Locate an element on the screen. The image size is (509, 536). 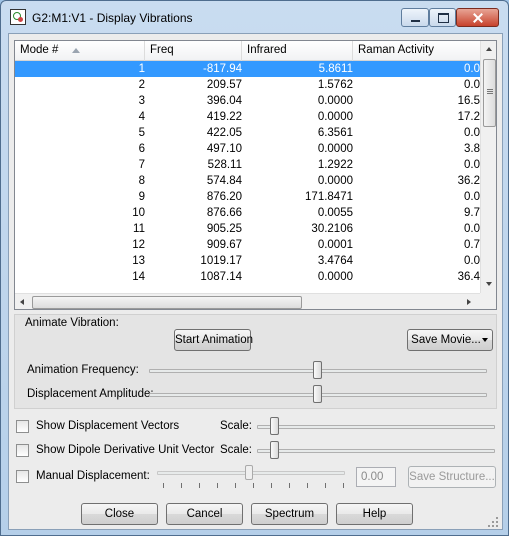
mode-cell: 13 is located at coordinates (138, 261).